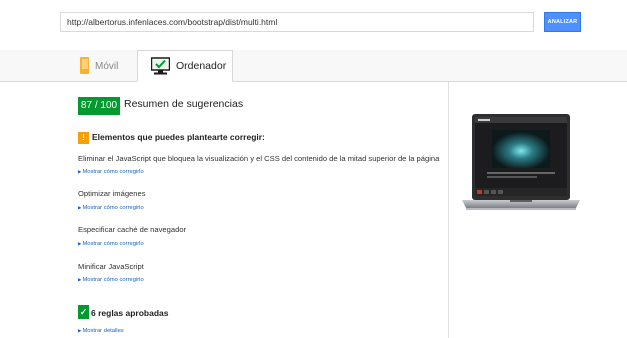 Image resolution: width=627 pixels, height=338 pixels. I want to click on tab-desktop: Ordenador, so click(185, 66).